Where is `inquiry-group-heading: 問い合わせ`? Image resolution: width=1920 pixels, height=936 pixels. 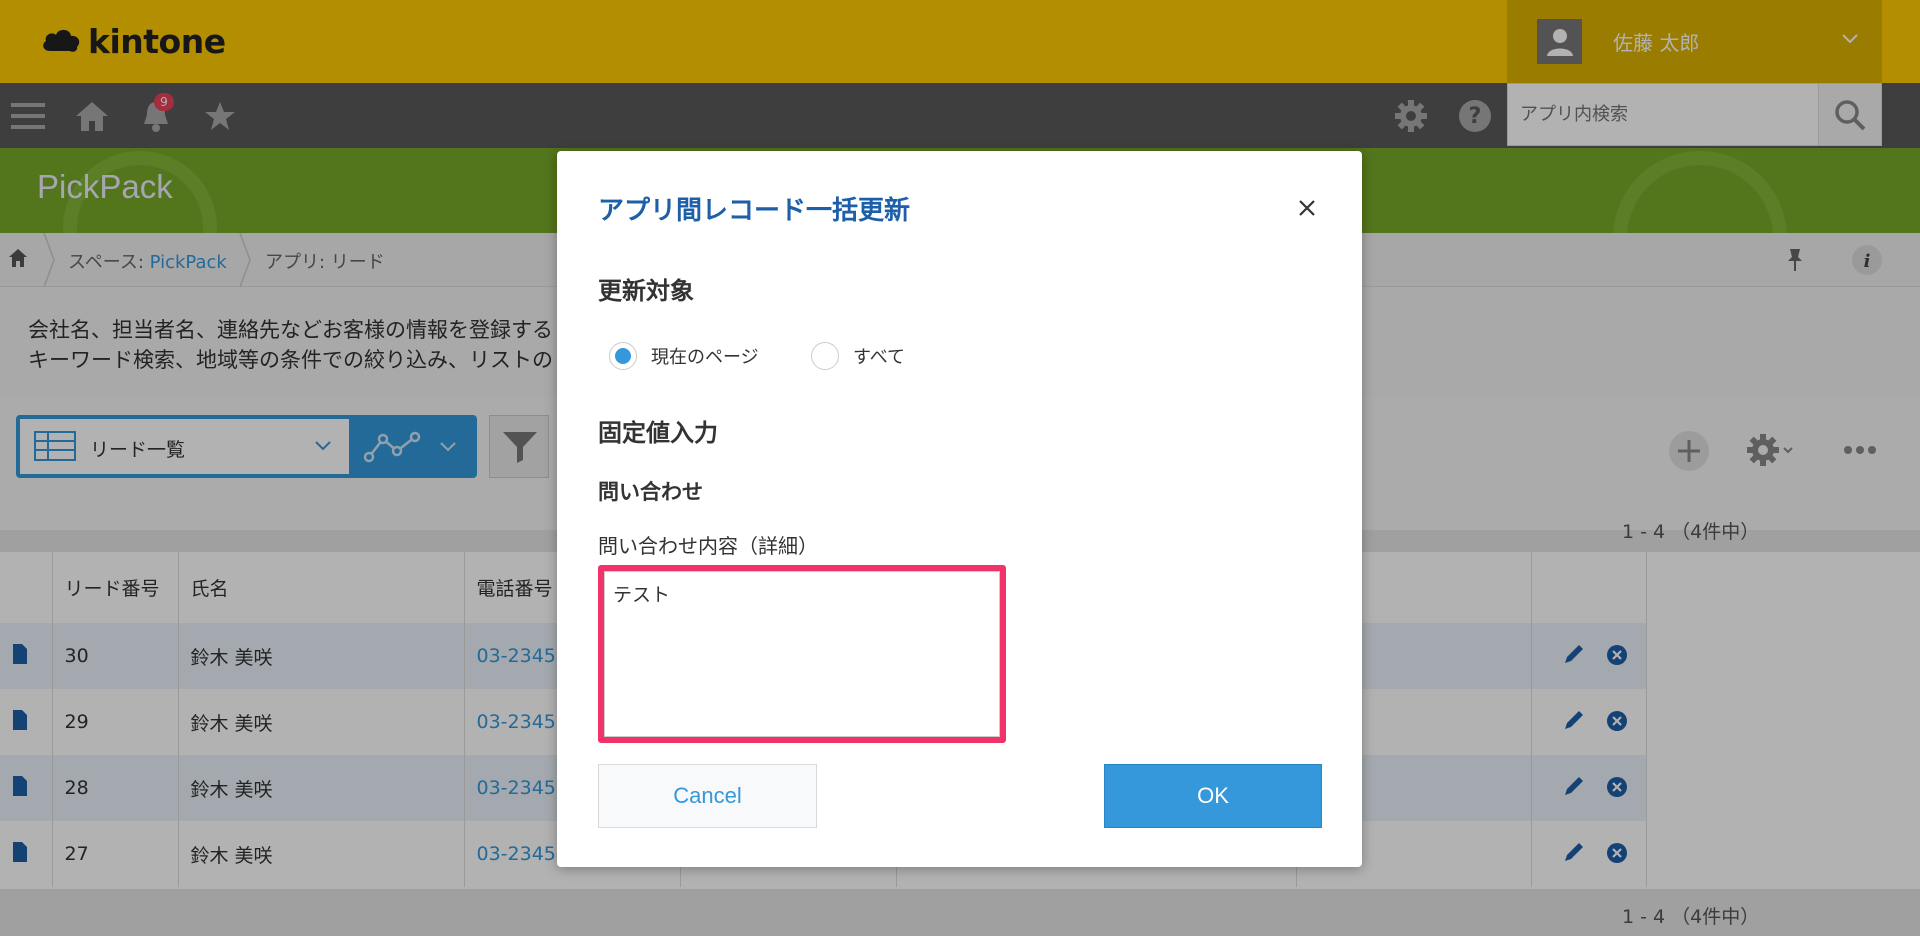 inquiry-group-heading: 問い合わせ is located at coordinates (650, 492).